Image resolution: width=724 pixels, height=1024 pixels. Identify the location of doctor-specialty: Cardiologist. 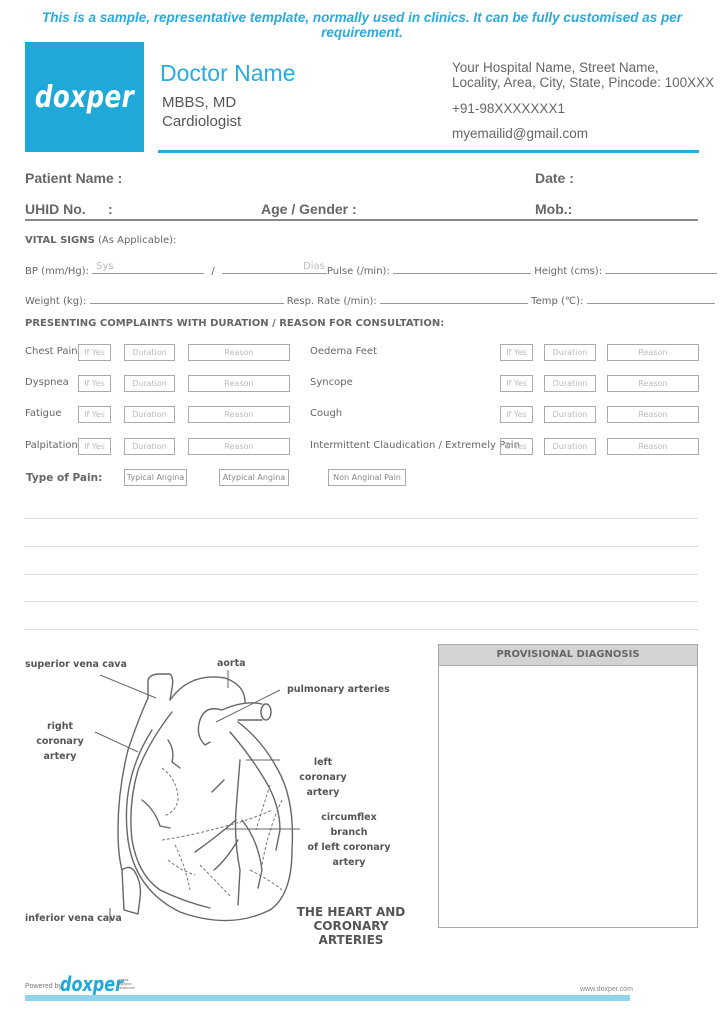
(202, 121).